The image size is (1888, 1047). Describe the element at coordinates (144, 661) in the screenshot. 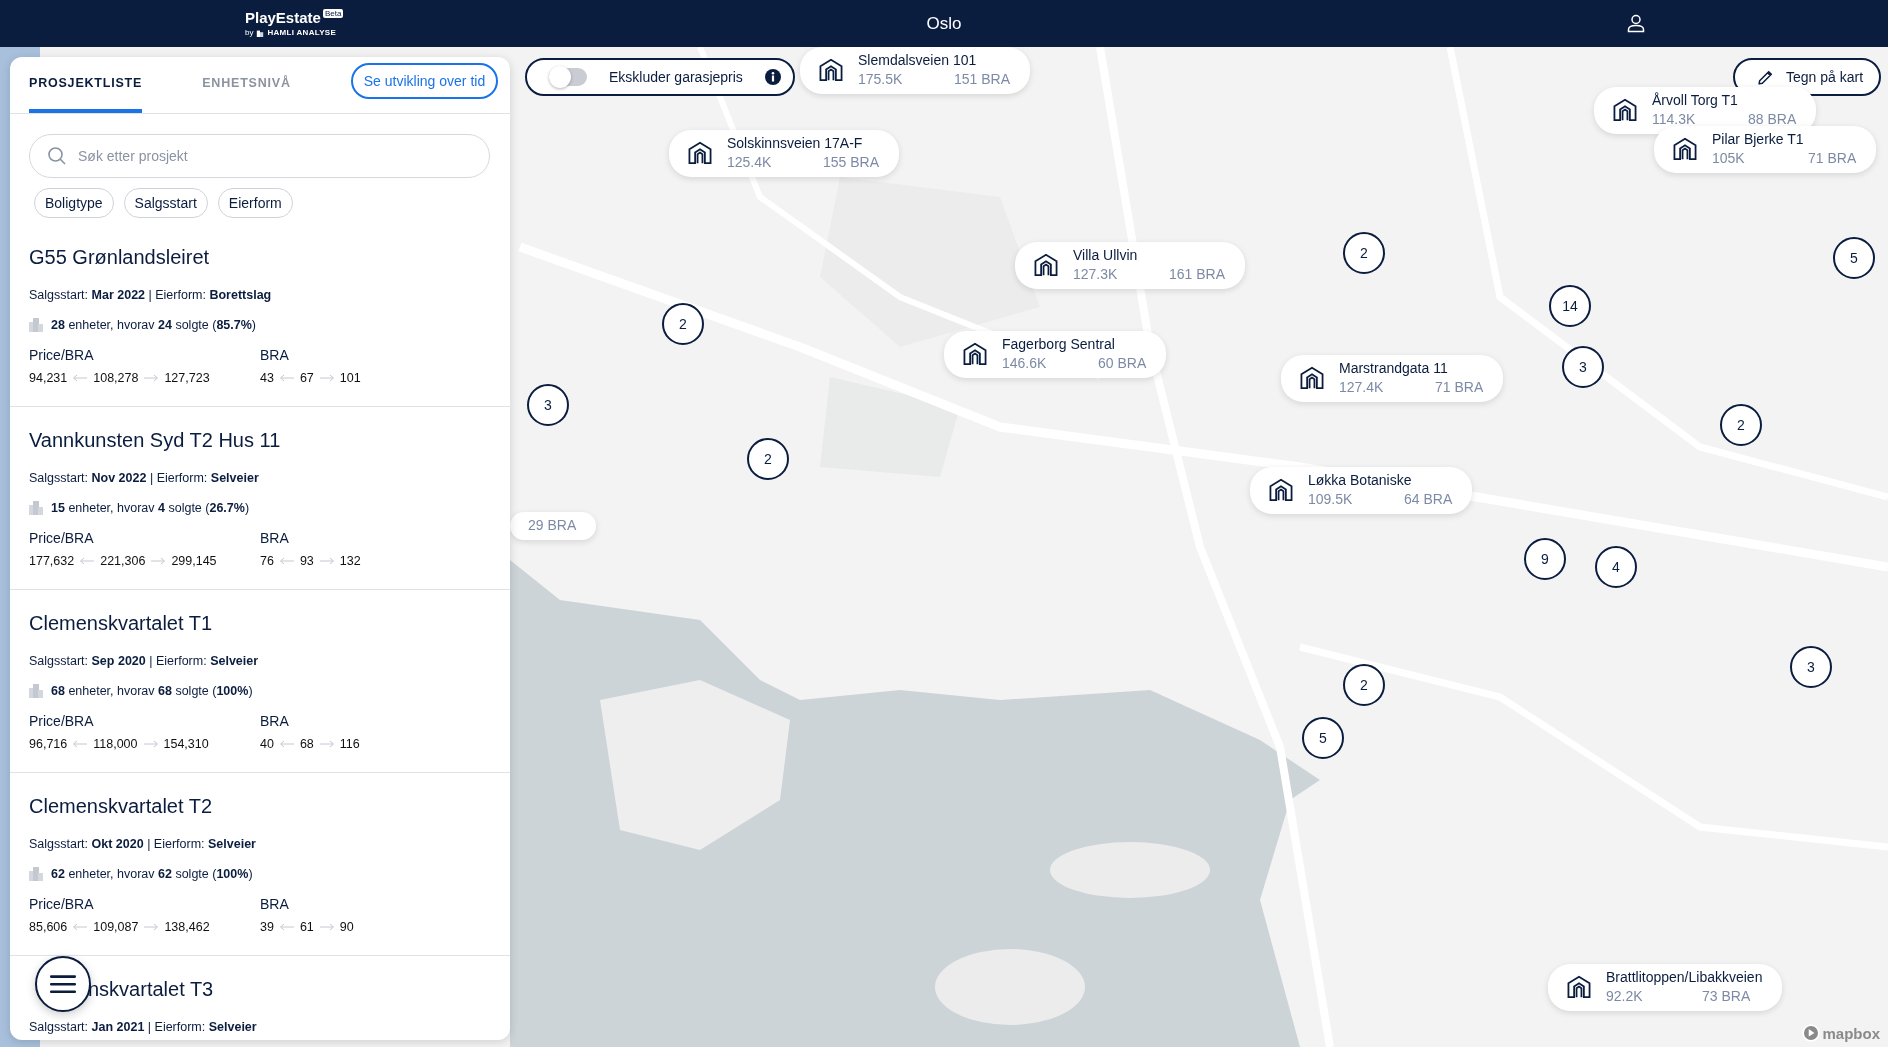

I see `project-details: Salgsstart: Sep 2020 | Eierform: Selveier` at that location.